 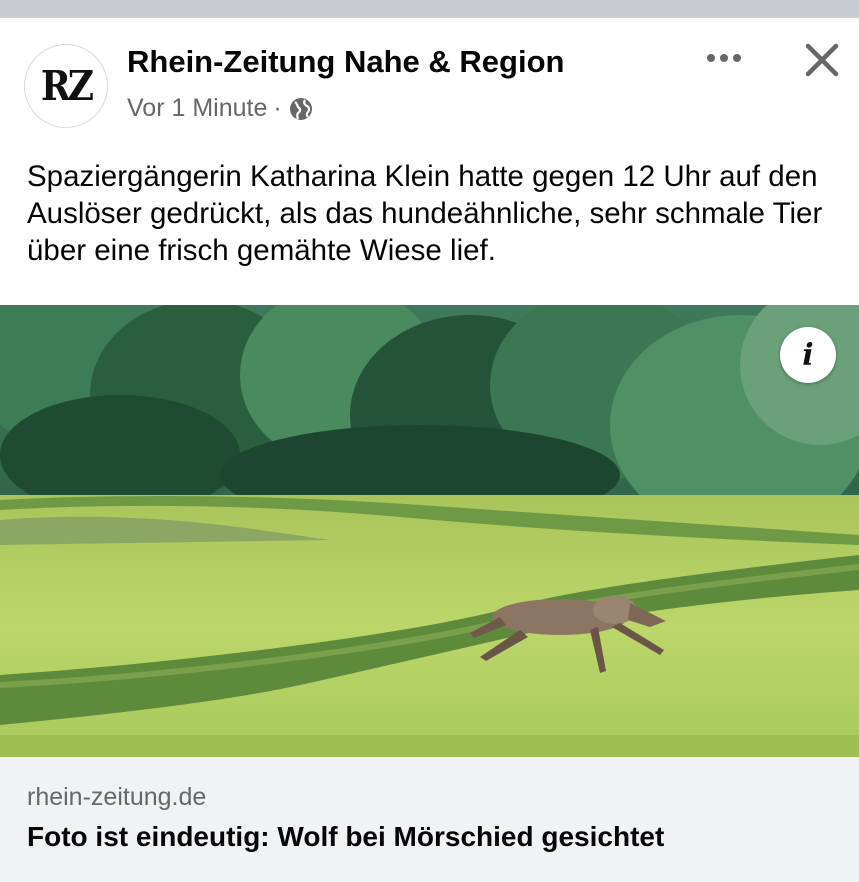 I want to click on info-icon: i, so click(x=808, y=355).